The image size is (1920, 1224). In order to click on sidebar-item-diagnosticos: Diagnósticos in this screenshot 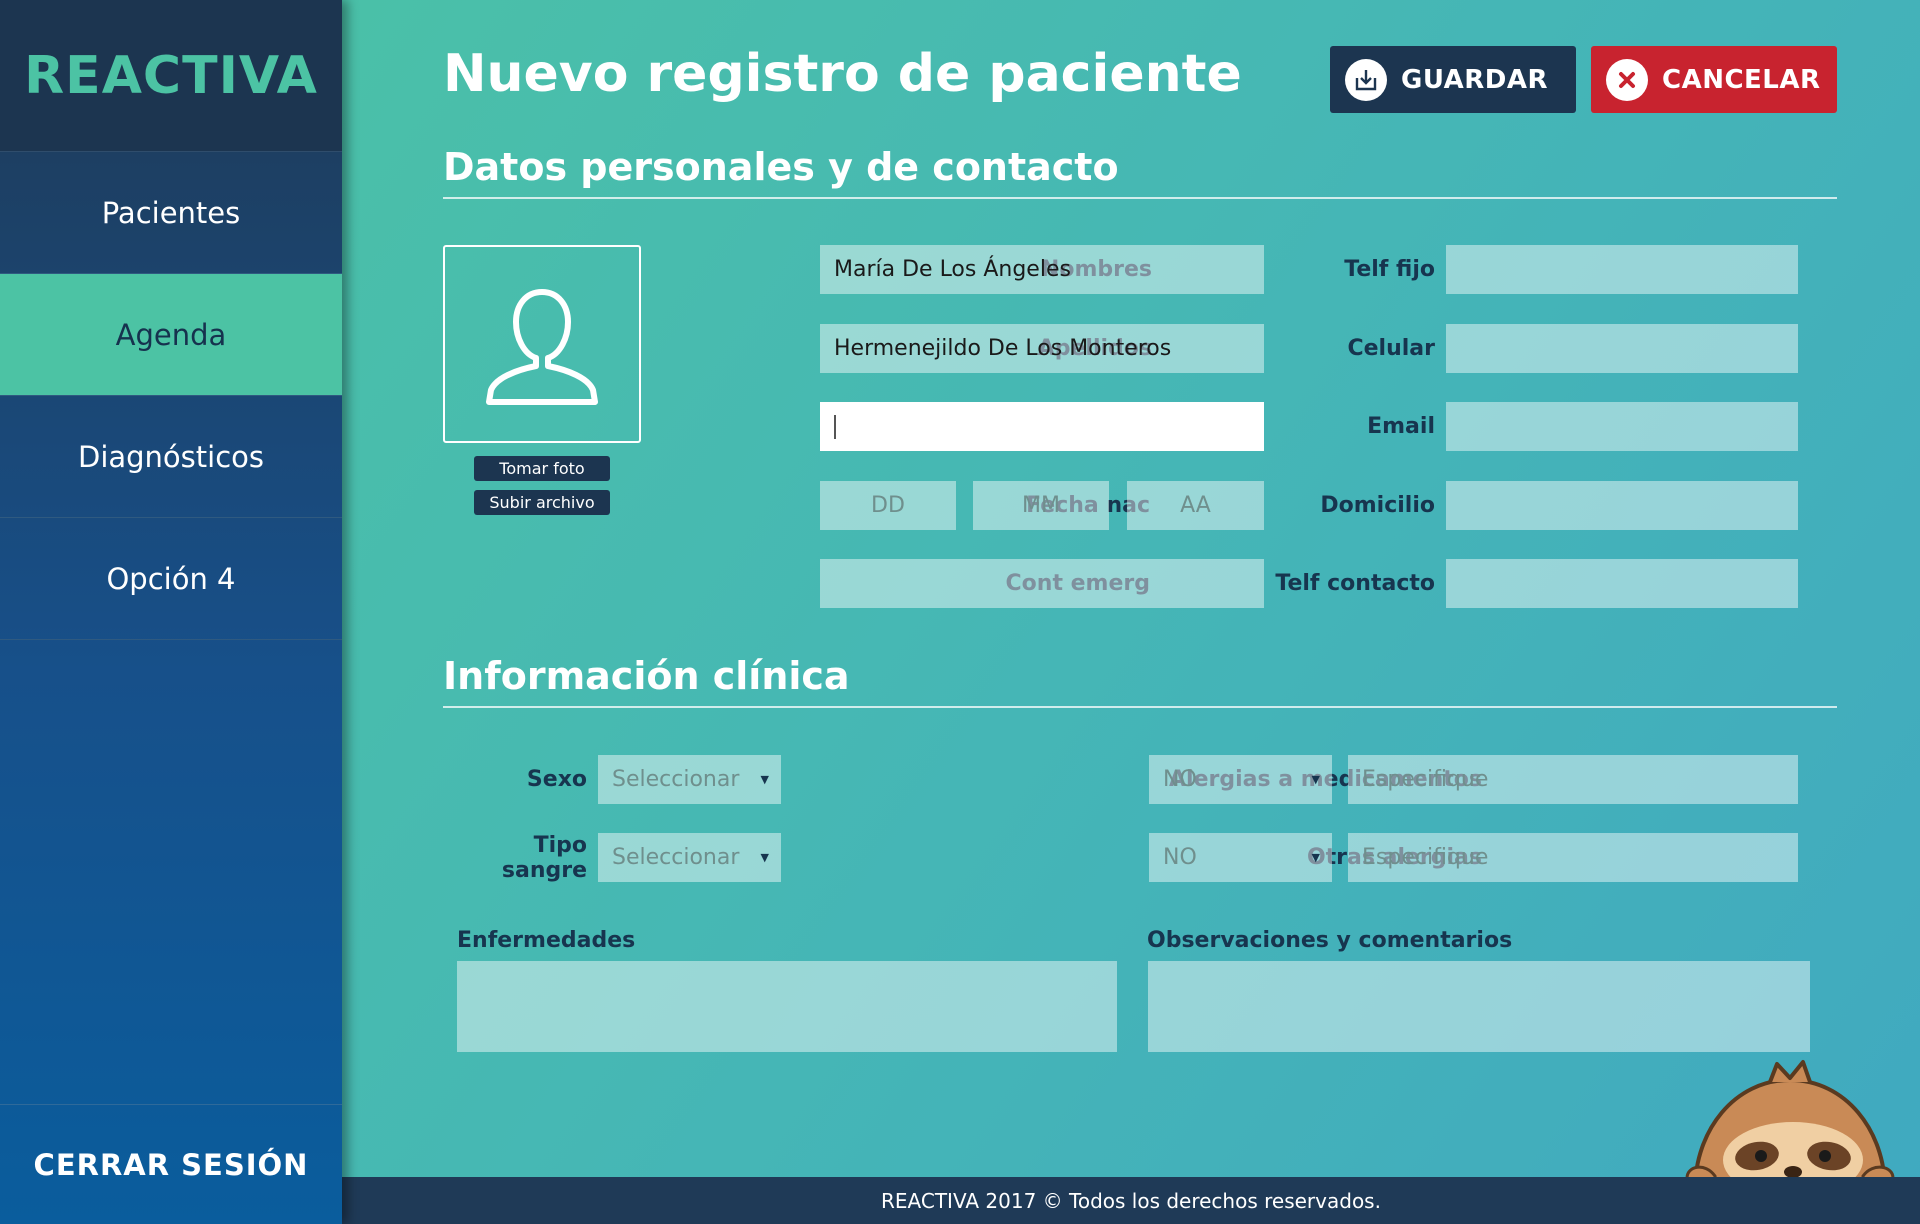, I will do `click(171, 457)`.